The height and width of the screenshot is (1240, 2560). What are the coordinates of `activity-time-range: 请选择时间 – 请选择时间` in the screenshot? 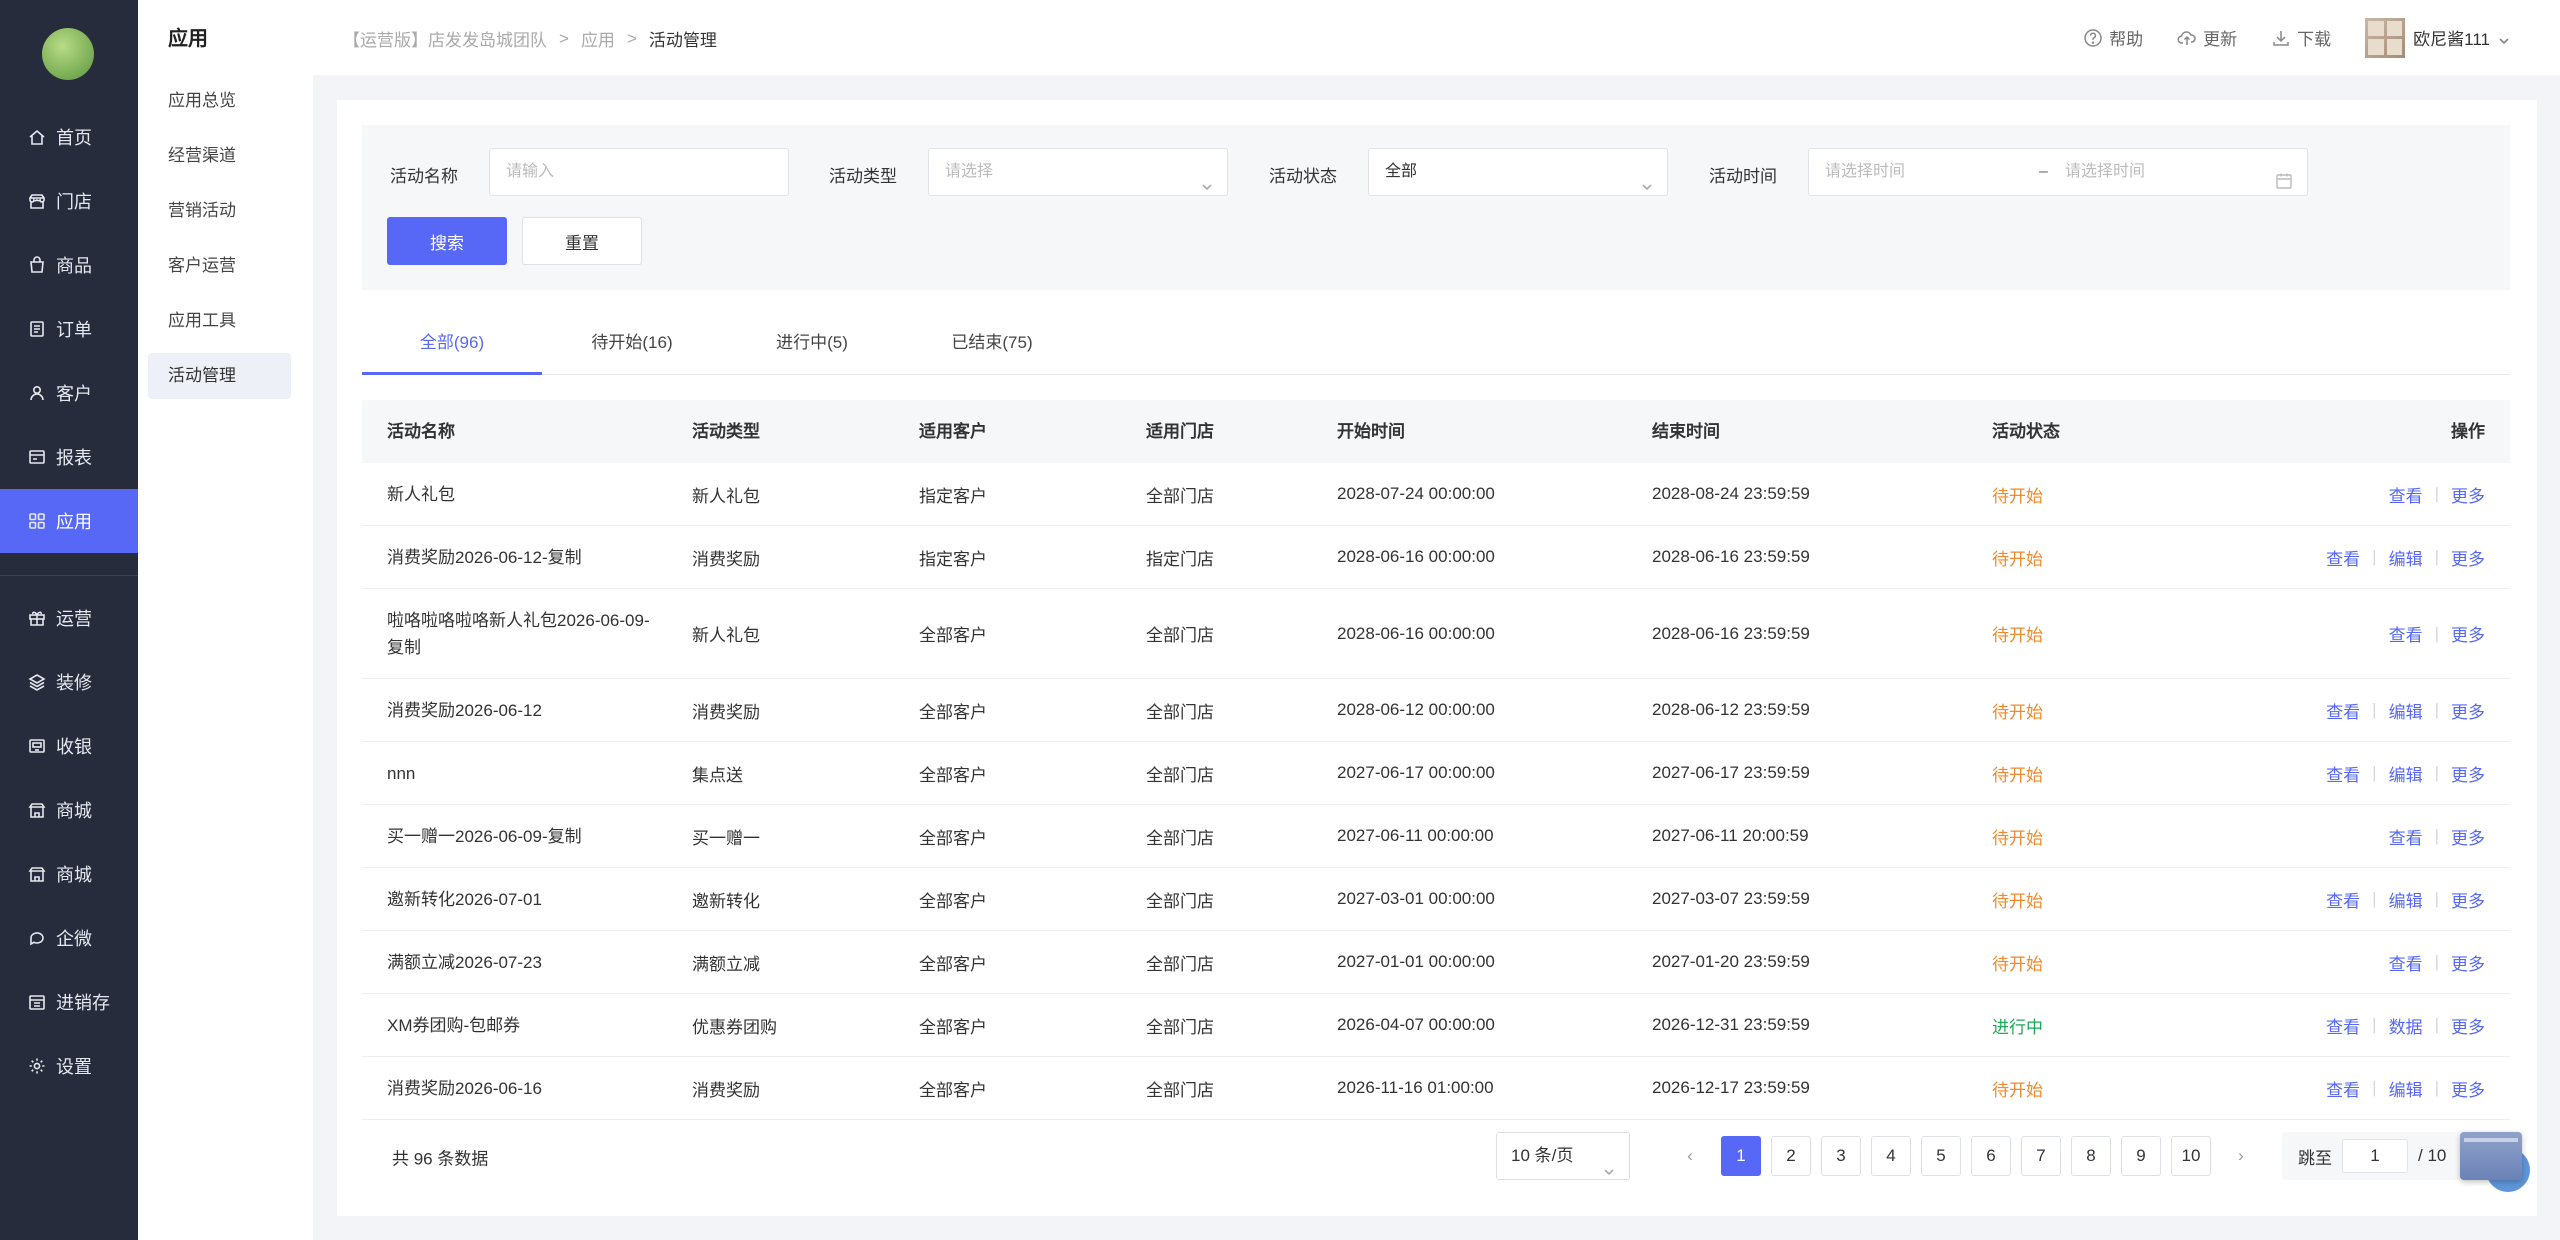 It's located at (2058, 172).